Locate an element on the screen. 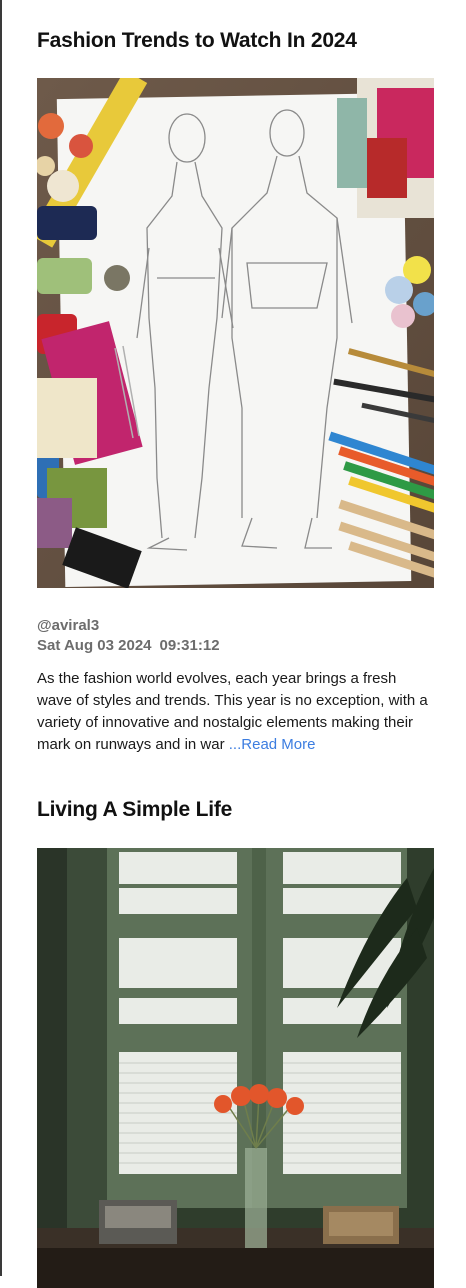  post-author: @aviral3 is located at coordinates (235, 626).